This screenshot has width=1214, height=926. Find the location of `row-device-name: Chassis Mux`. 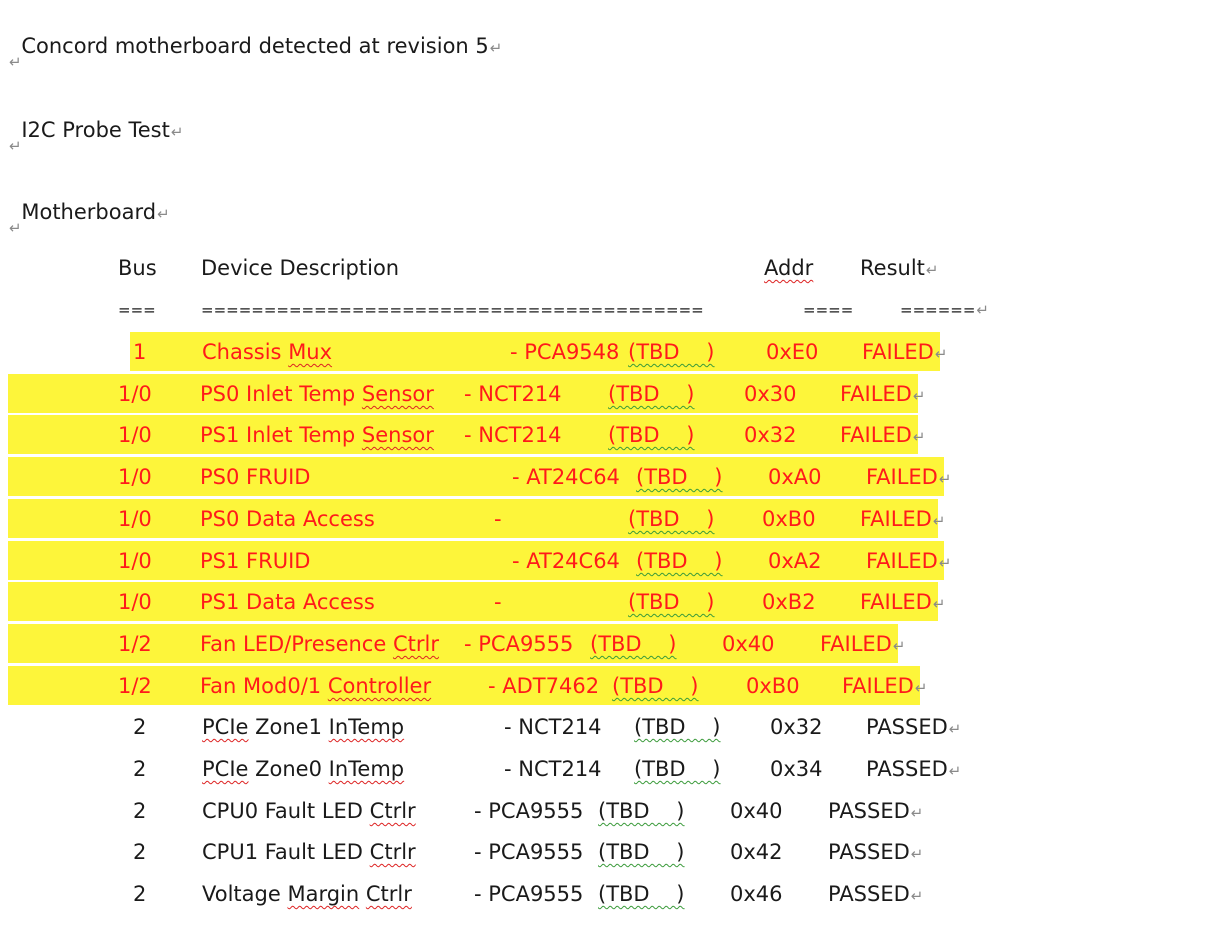

row-device-name: Chassis Mux is located at coordinates (267, 352).